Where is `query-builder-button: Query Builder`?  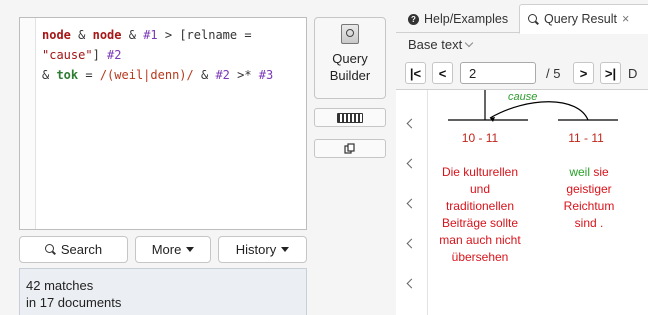 query-builder-button: Query Builder is located at coordinates (350, 58).